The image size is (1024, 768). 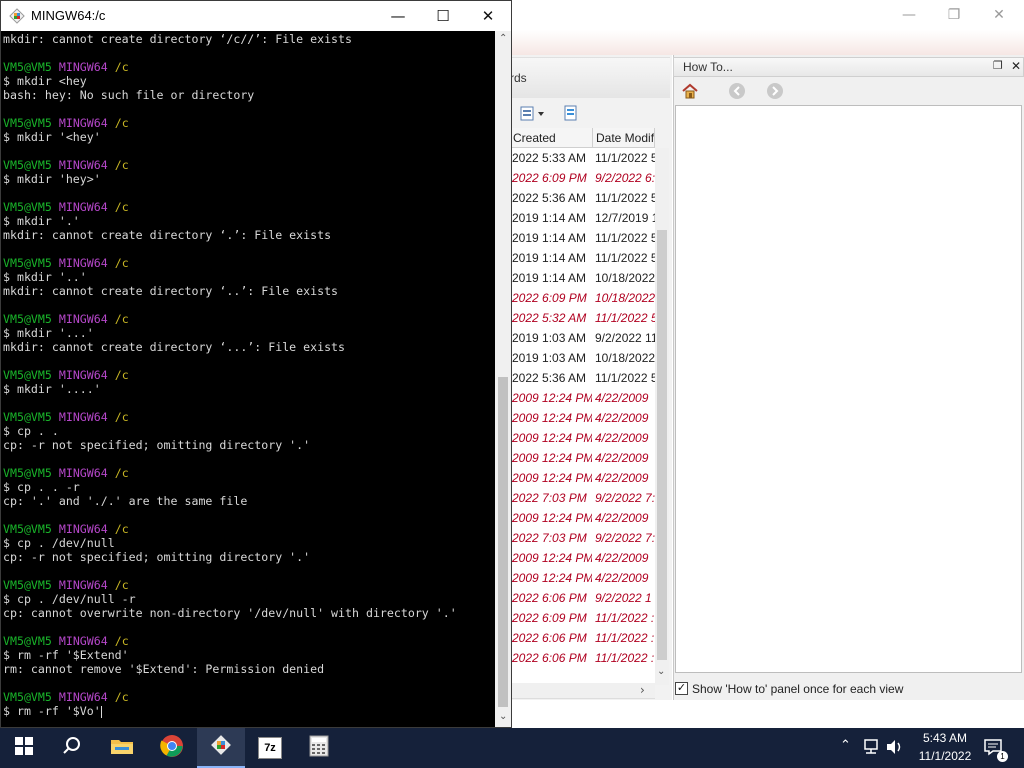 What do you see at coordinates (549, 258) in the screenshot?
I see `cell-created: 2019 1:14 AM` at bounding box center [549, 258].